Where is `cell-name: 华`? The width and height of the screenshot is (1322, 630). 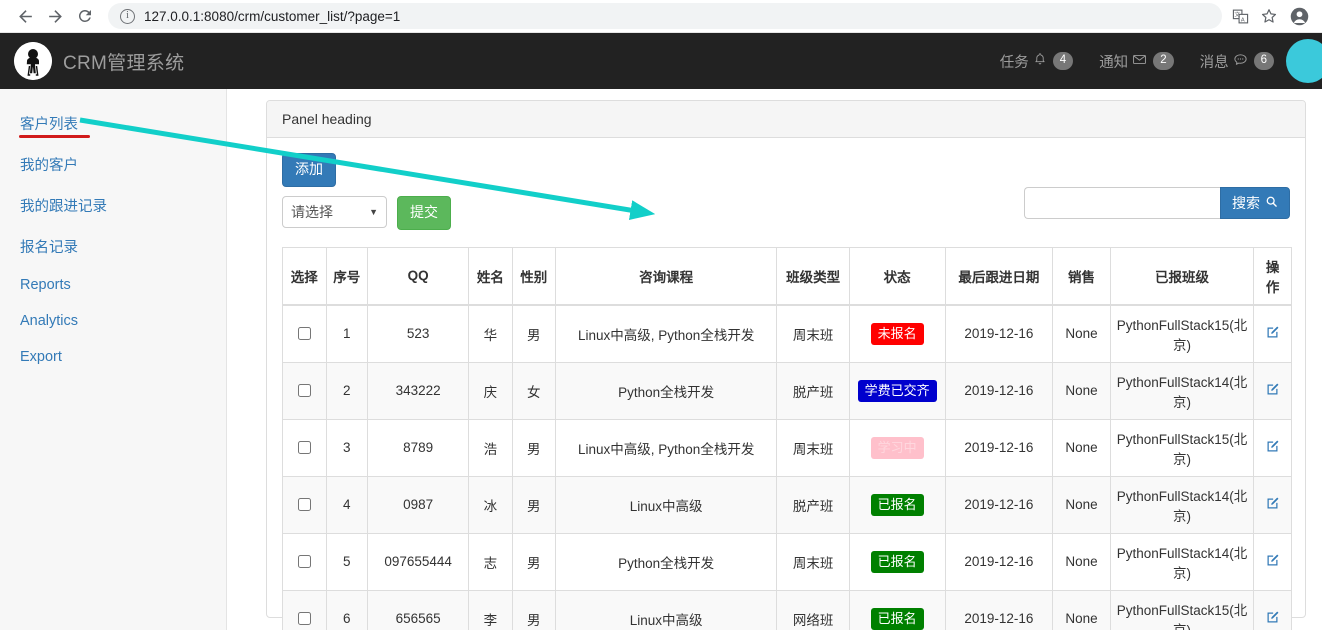 cell-name: 华 is located at coordinates (490, 333).